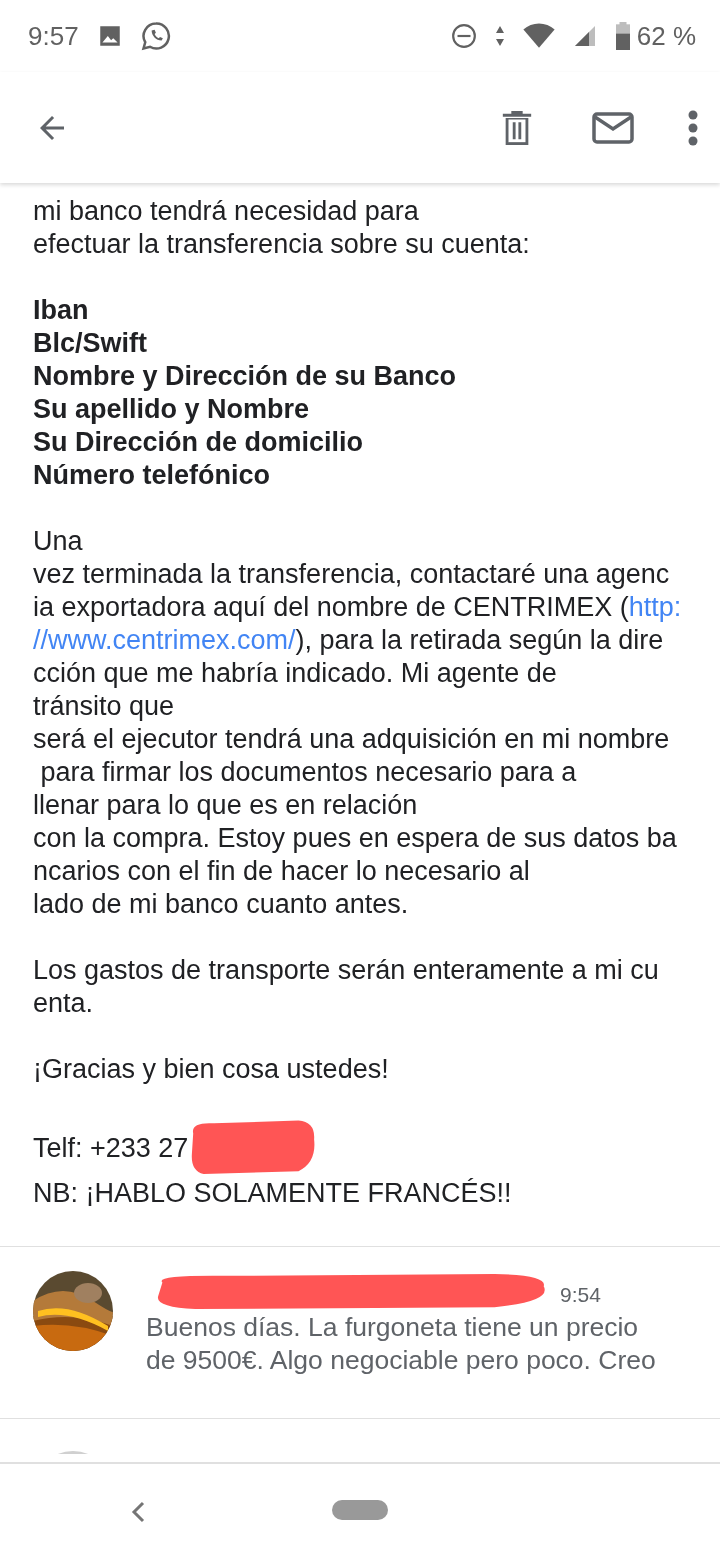 This screenshot has height=1560, width=720. What do you see at coordinates (53, 36) in the screenshot?
I see `clock: 9:57` at bounding box center [53, 36].